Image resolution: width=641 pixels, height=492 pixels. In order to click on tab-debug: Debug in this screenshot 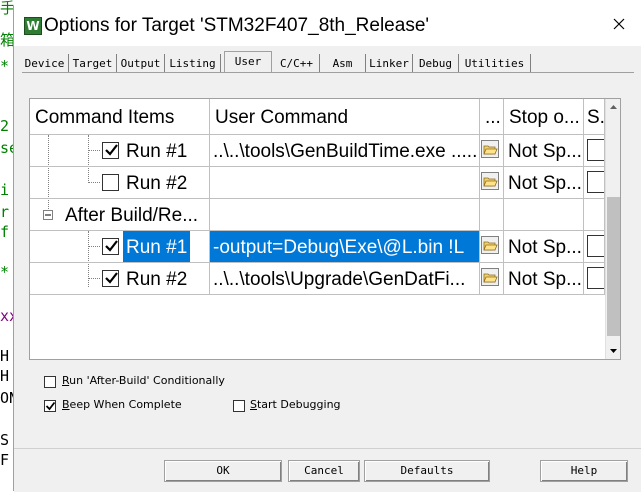, I will do `click(436, 63)`.